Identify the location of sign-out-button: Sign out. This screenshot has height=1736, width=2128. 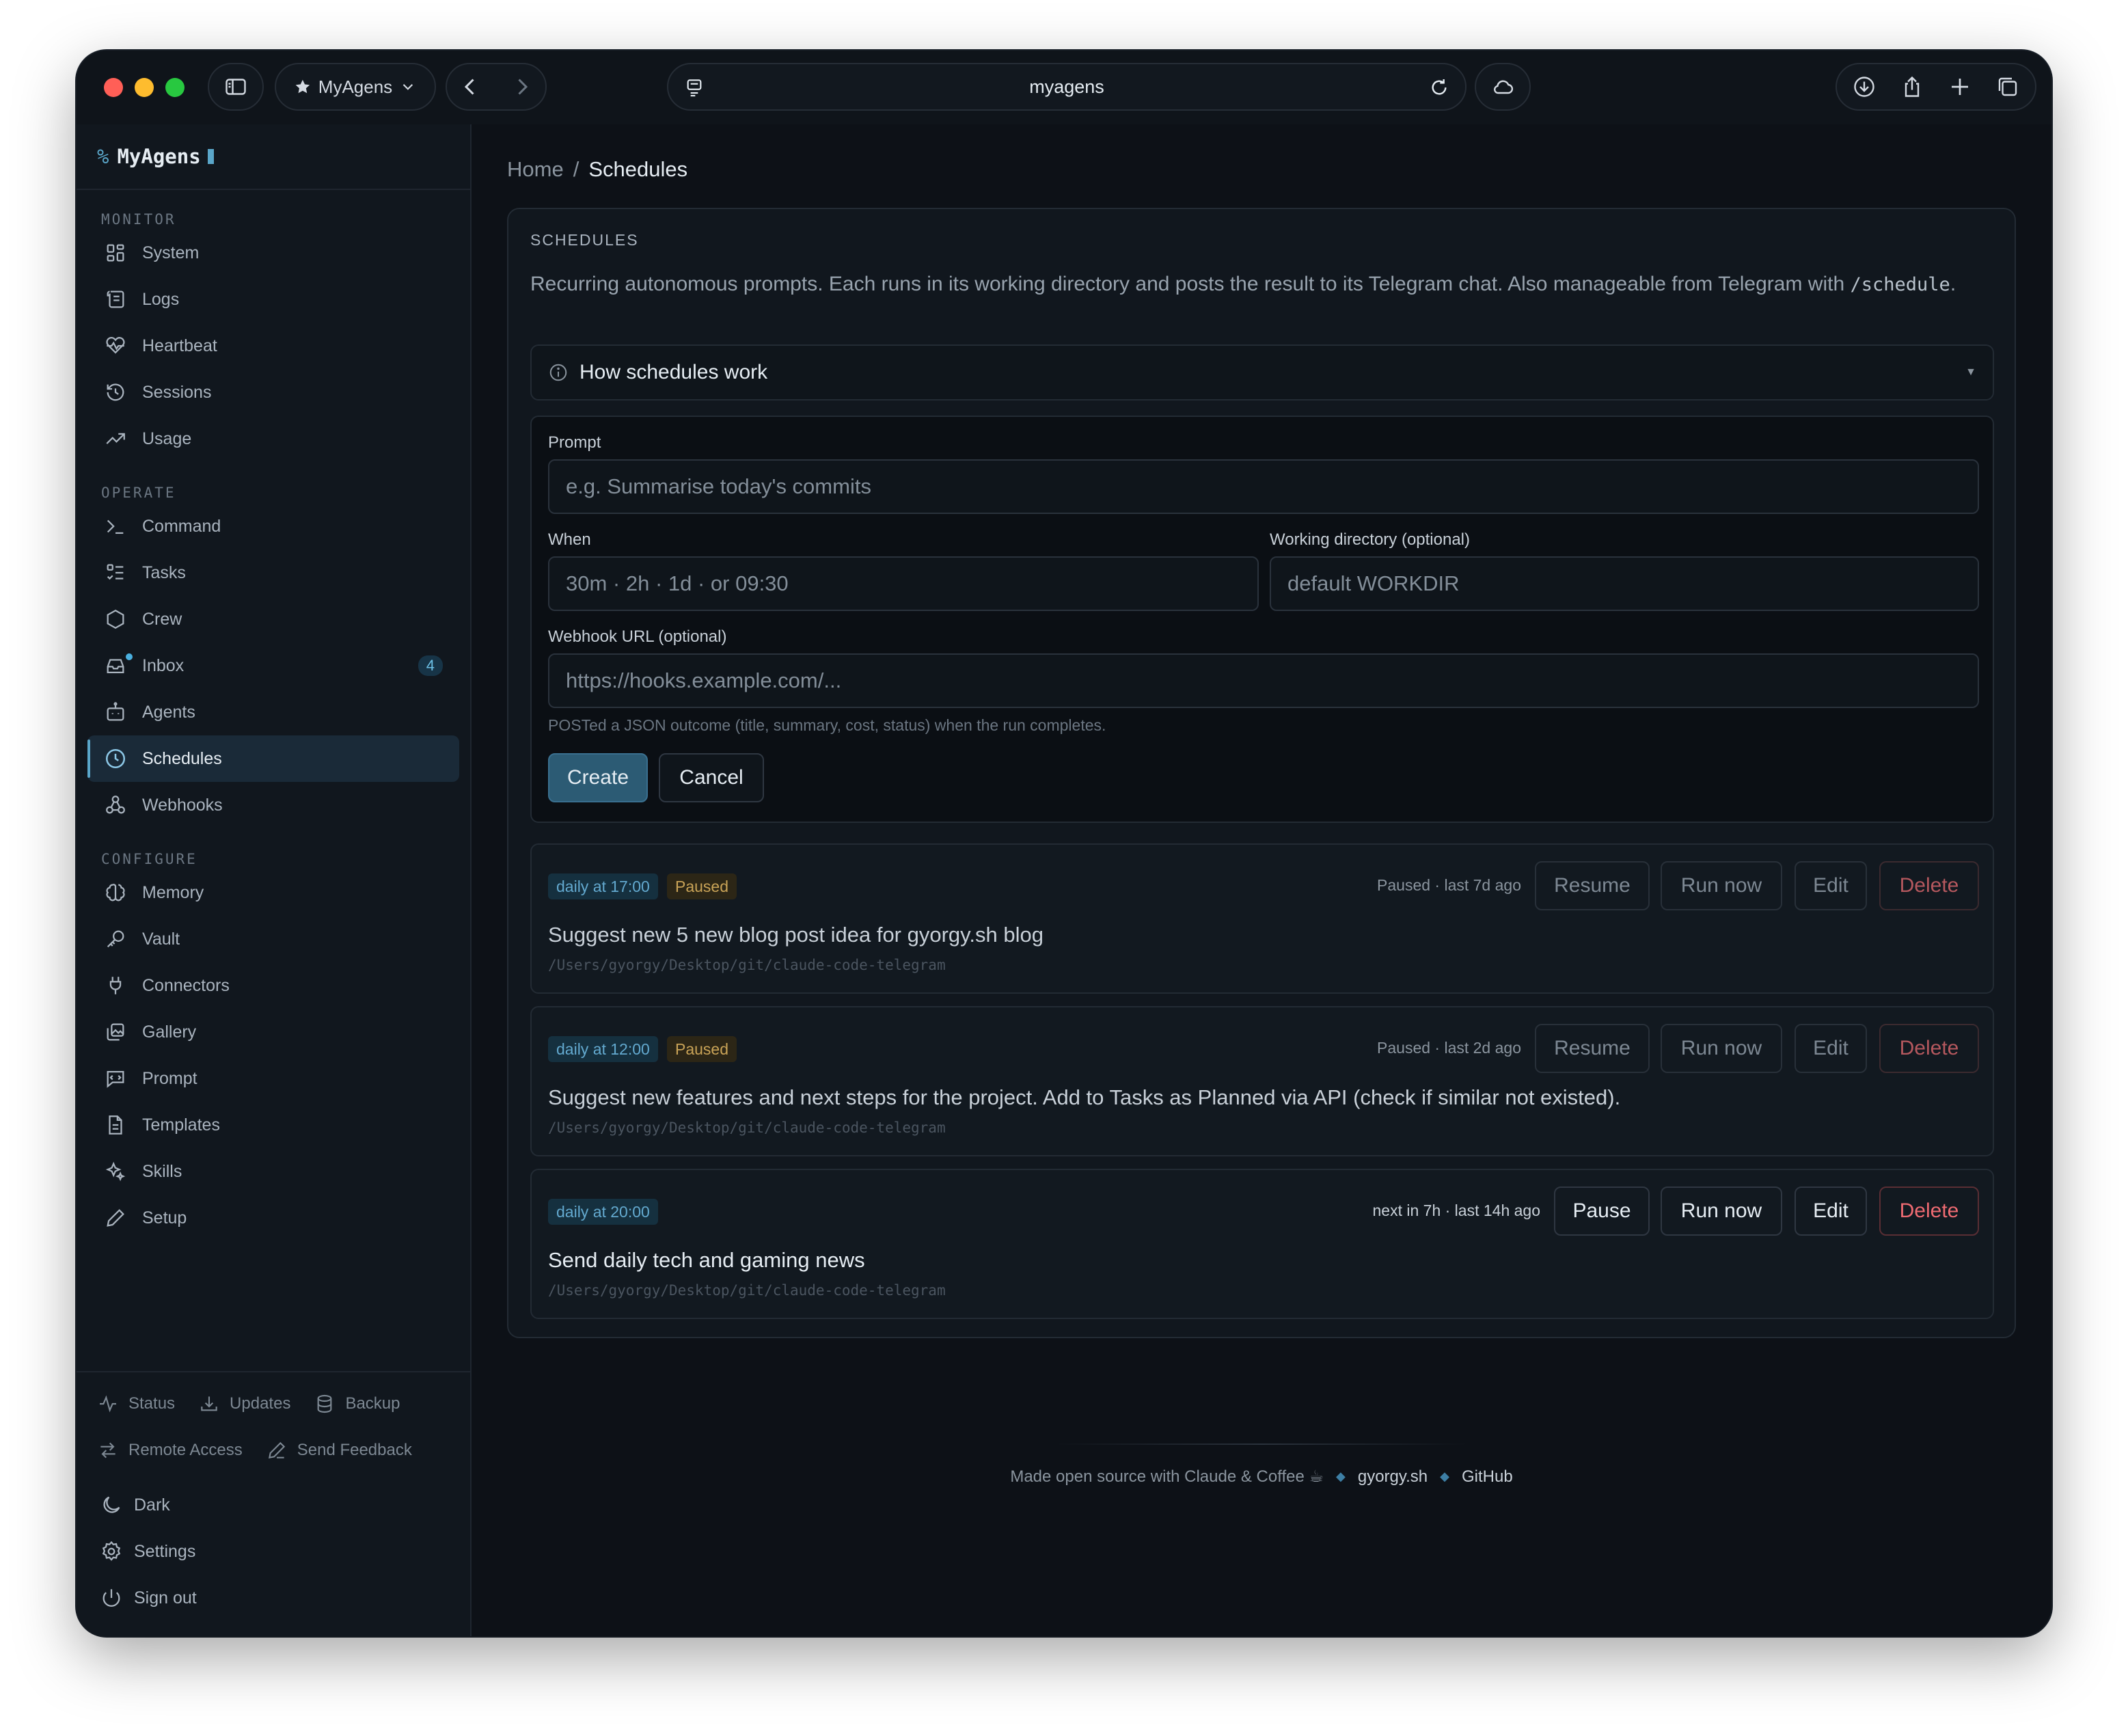
(274, 1598).